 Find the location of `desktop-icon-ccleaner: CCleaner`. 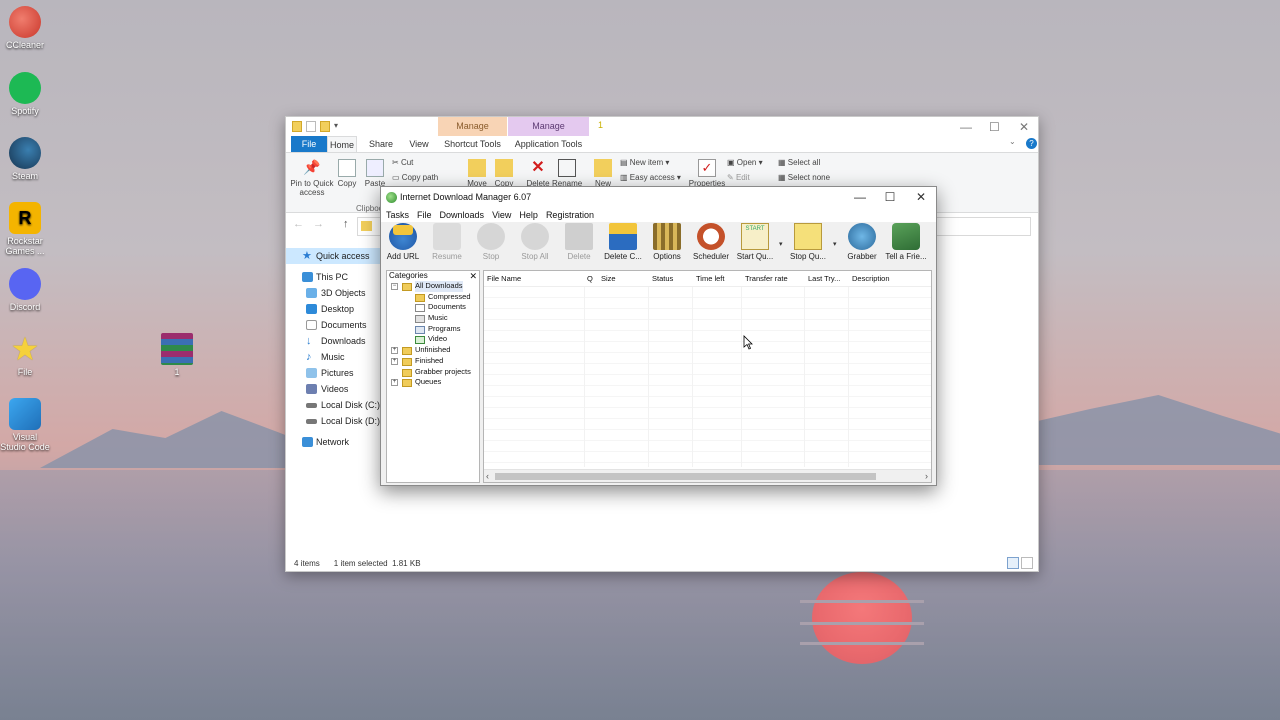

desktop-icon-ccleaner: CCleaner is located at coordinates (25, 28).